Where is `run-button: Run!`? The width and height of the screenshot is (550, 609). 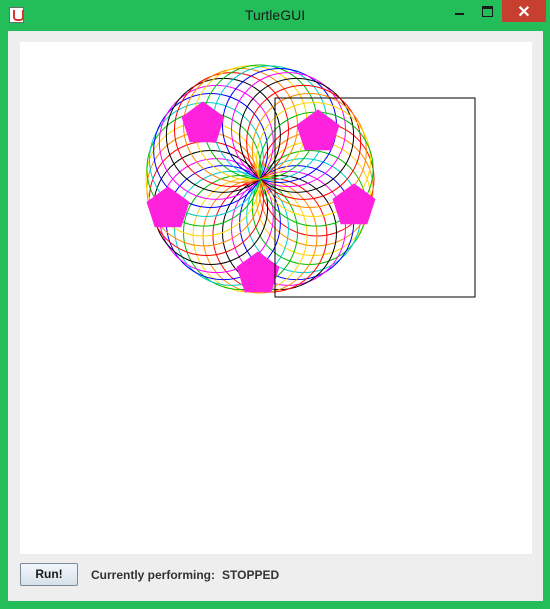
run-button: Run! is located at coordinates (49, 574).